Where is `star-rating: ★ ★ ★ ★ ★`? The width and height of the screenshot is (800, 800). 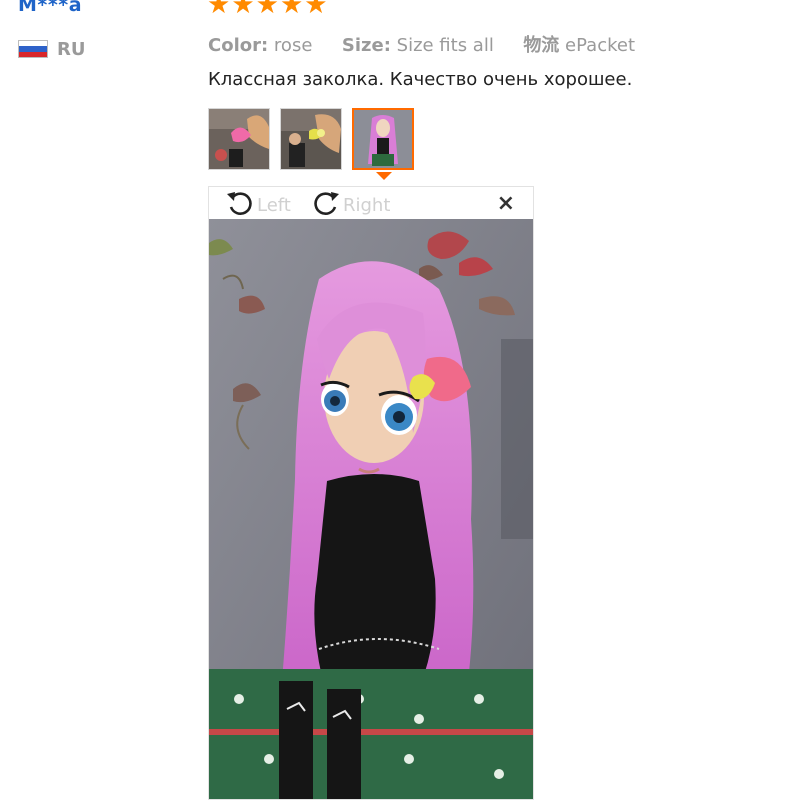
star-rating: ★ ★ ★ ★ ★ is located at coordinates (267, 9).